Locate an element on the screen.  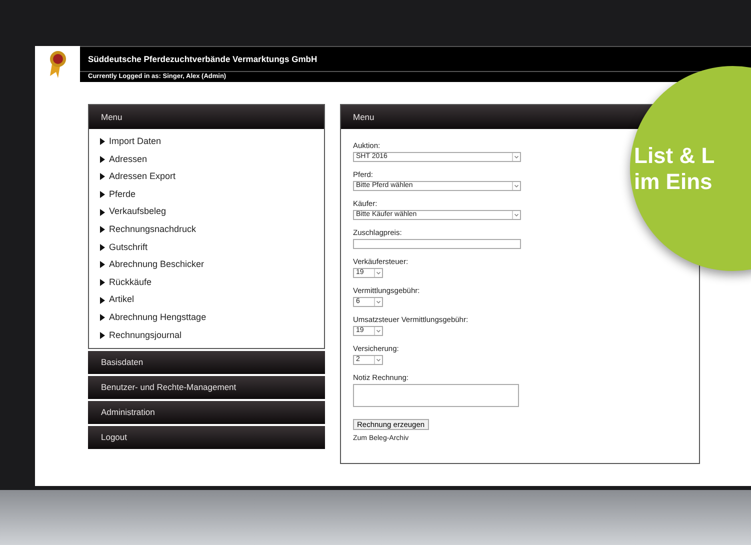
menu-item: Pferde is located at coordinates (122, 195).